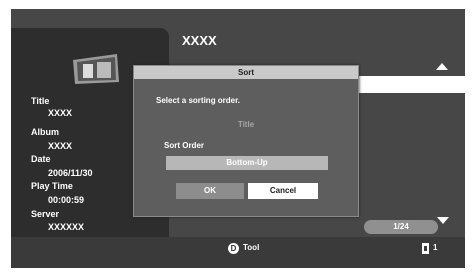 The height and width of the screenshot is (276, 475). I want to click on bottom-bar: D Tool 1, so click(238, 252).